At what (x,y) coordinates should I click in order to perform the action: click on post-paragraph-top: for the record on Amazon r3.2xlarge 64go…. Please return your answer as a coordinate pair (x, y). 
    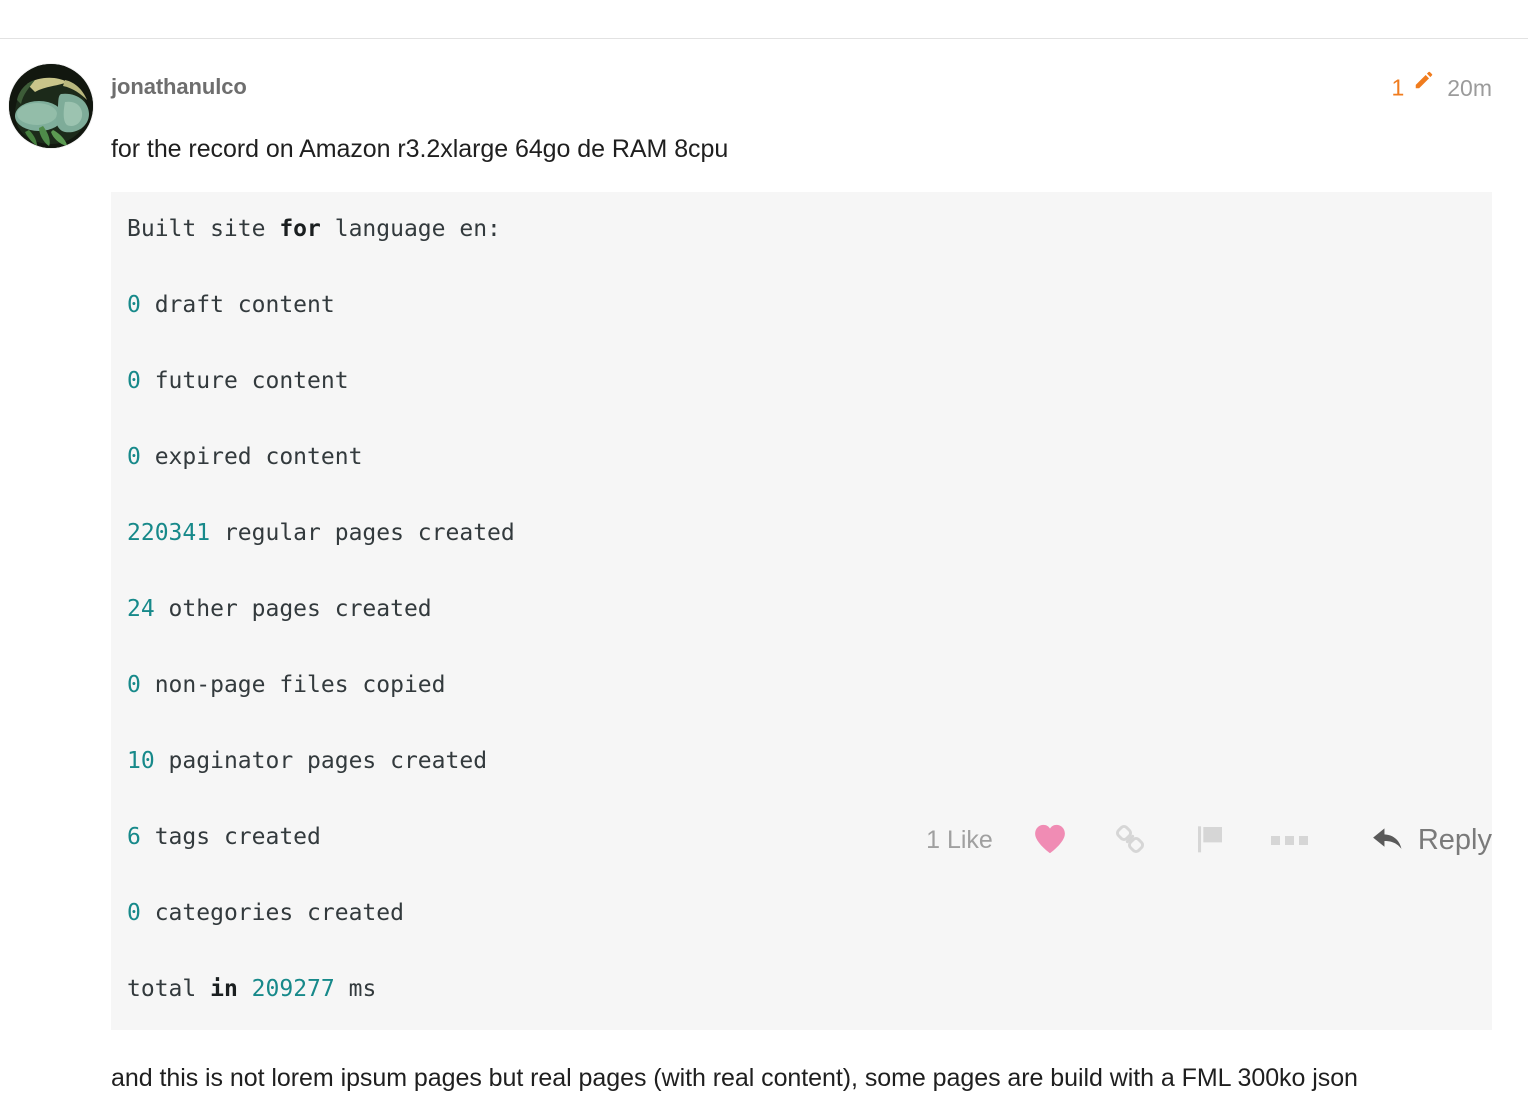
    Looking at the image, I should click on (420, 149).